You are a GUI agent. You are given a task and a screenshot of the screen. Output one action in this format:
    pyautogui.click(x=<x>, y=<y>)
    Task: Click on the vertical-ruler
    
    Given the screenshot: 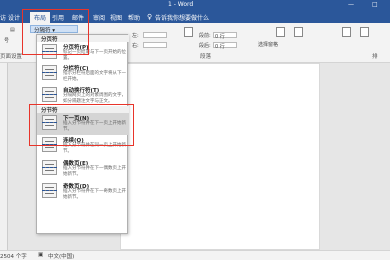 What is the action you would take?
    pyautogui.click(x=4, y=156)
    